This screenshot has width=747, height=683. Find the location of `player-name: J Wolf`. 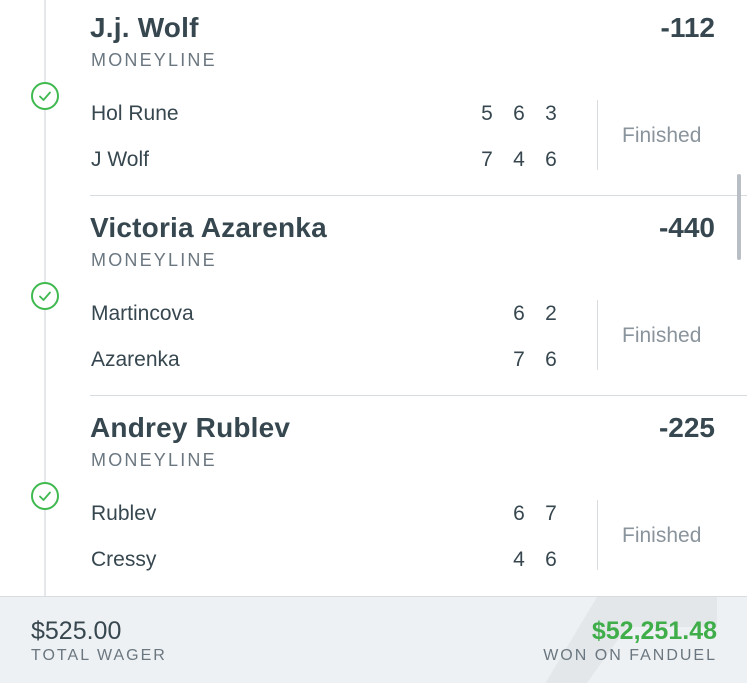

player-name: J Wolf is located at coordinates (120, 159).